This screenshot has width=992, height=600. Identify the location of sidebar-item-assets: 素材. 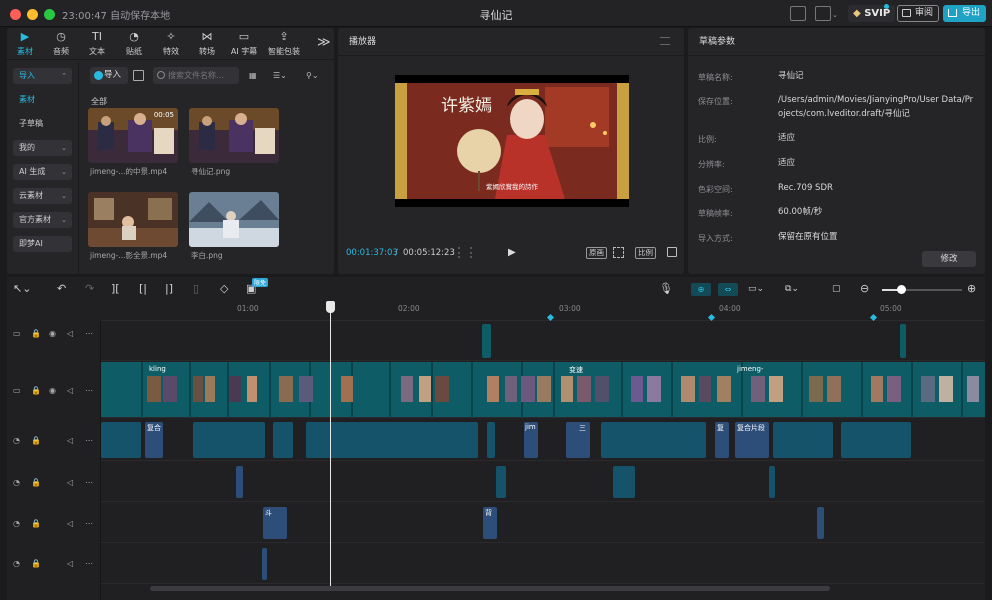
(42, 100).